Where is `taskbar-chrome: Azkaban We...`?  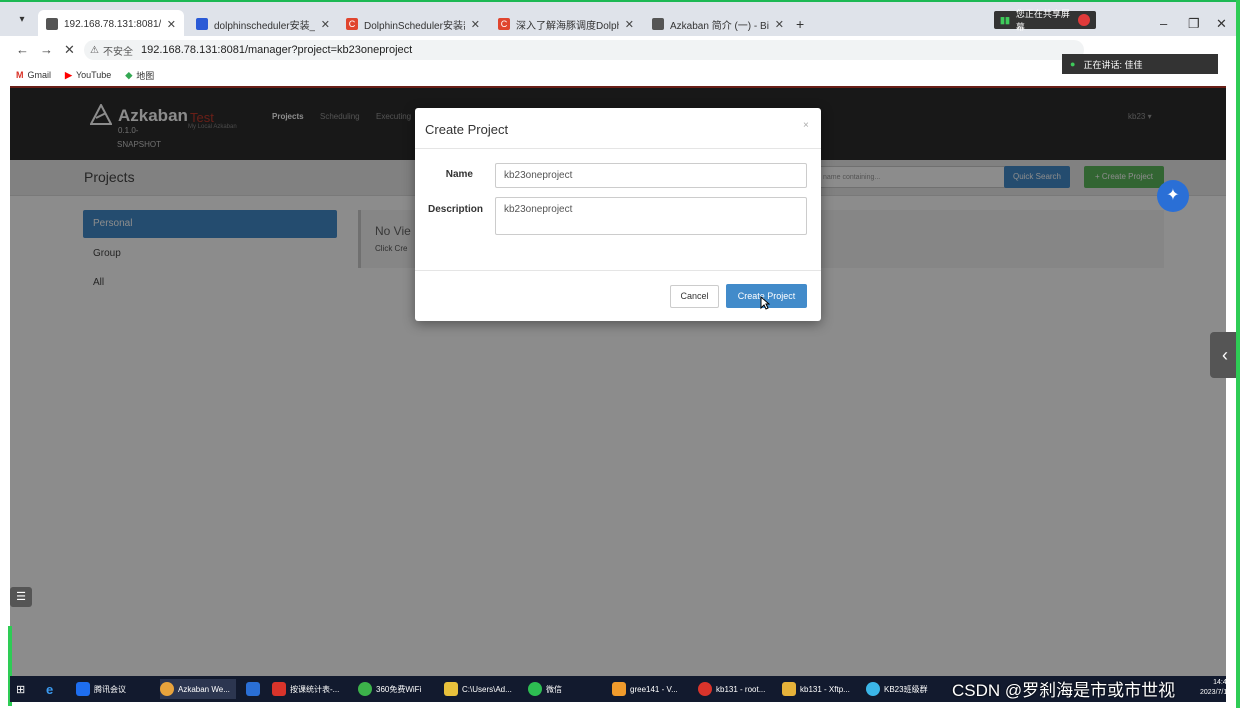
taskbar-chrome: Azkaban We... is located at coordinates (198, 689).